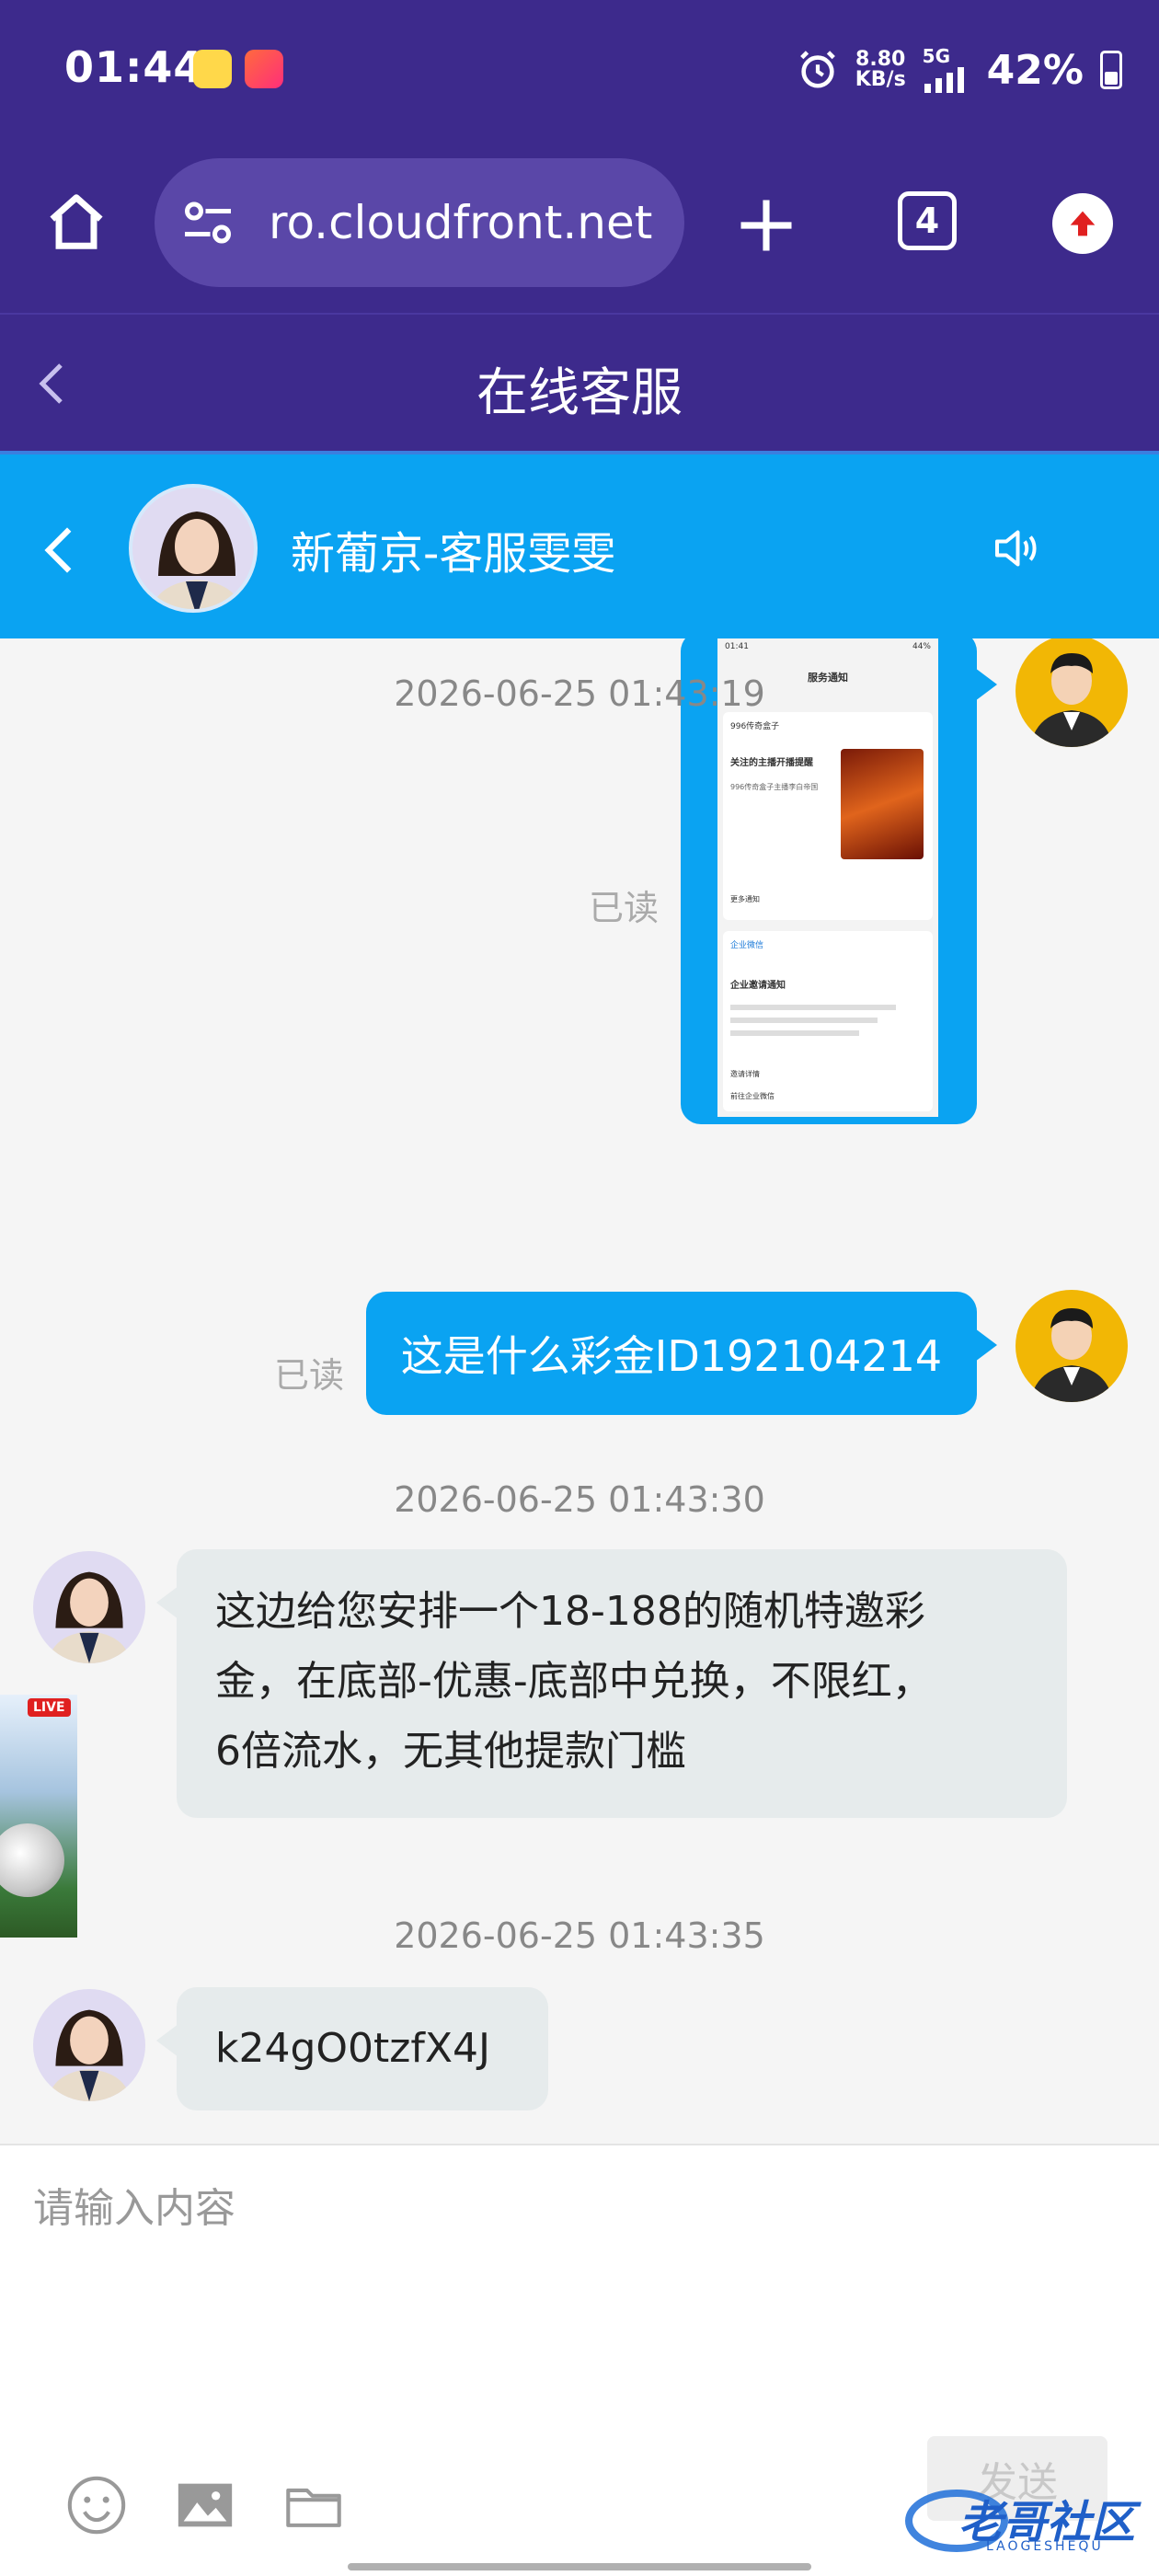  What do you see at coordinates (76, 222) in the screenshot?
I see `home-icon` at bounding box center [76, 222].